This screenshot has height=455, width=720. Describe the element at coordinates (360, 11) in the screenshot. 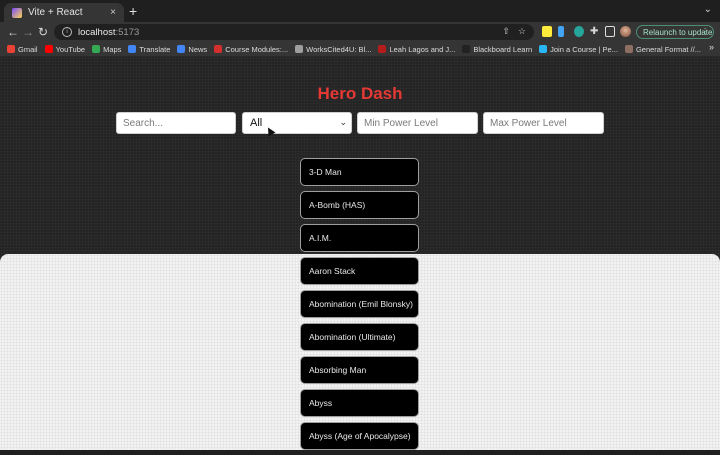

I see `tab-strip: Vite + React × + ⌄` at that location.